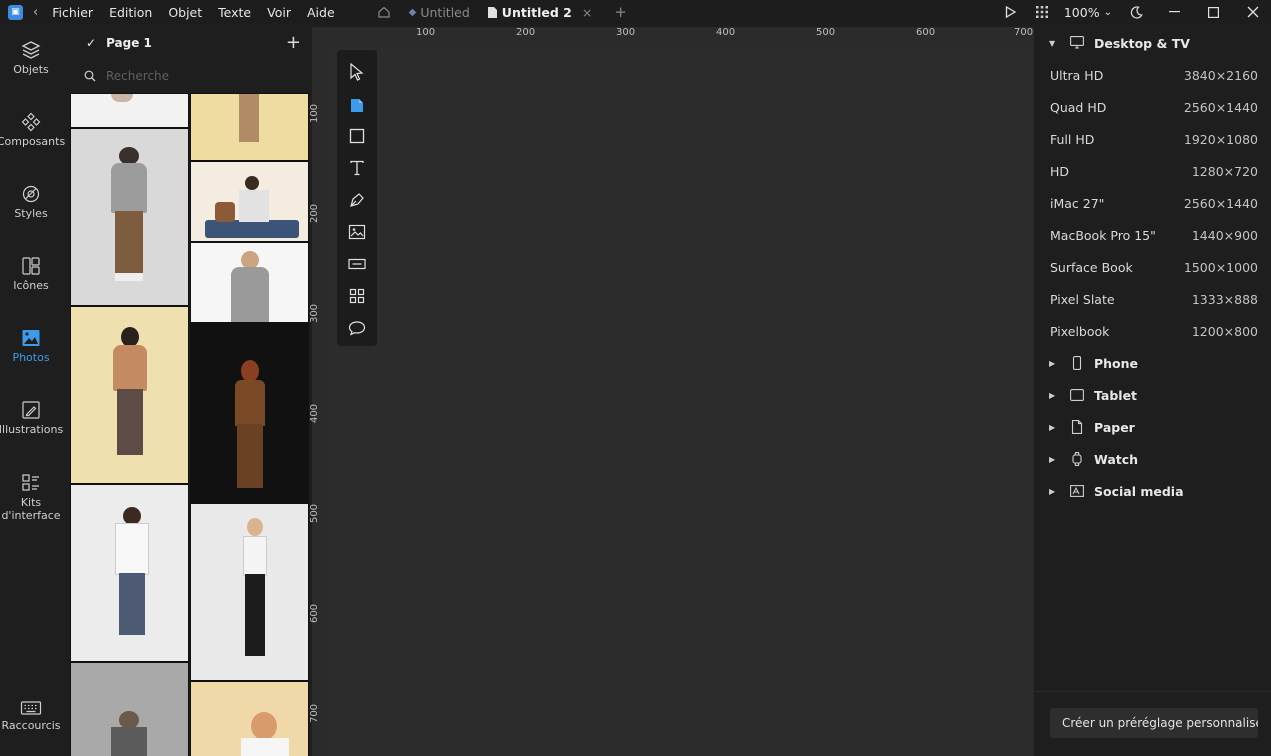 The image size is (1271, 756). Describe the element at coordinates (185, 12) in the screenshot. I see `menu-objet: Objet` at that location.